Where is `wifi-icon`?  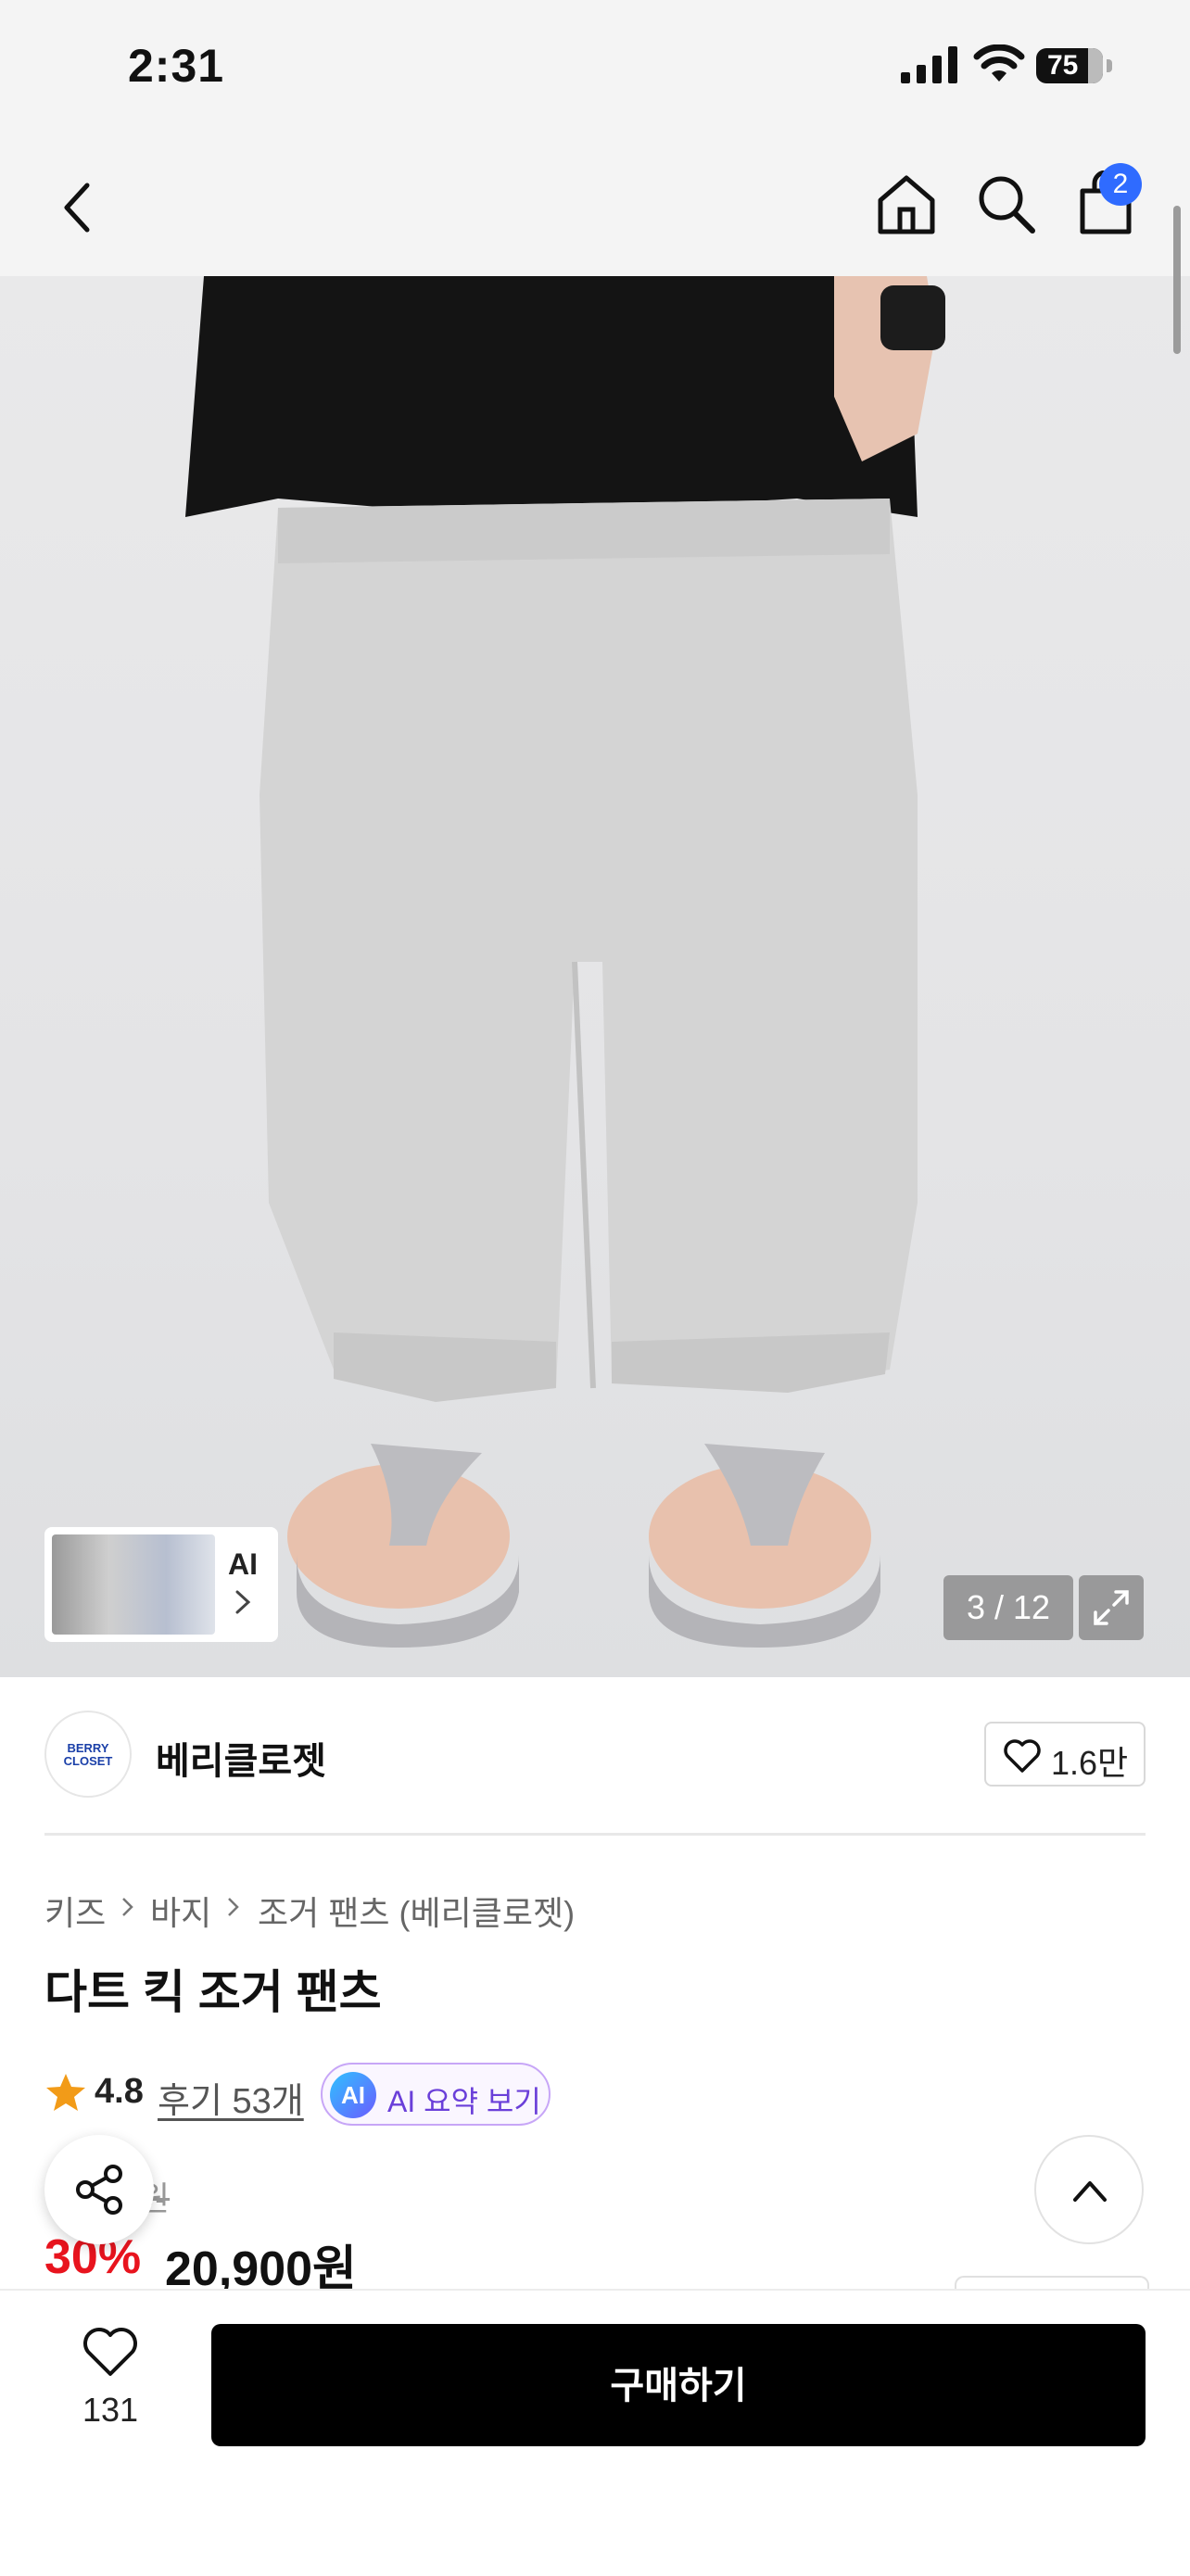 wifi-icon is located at coordinates (999, 63).